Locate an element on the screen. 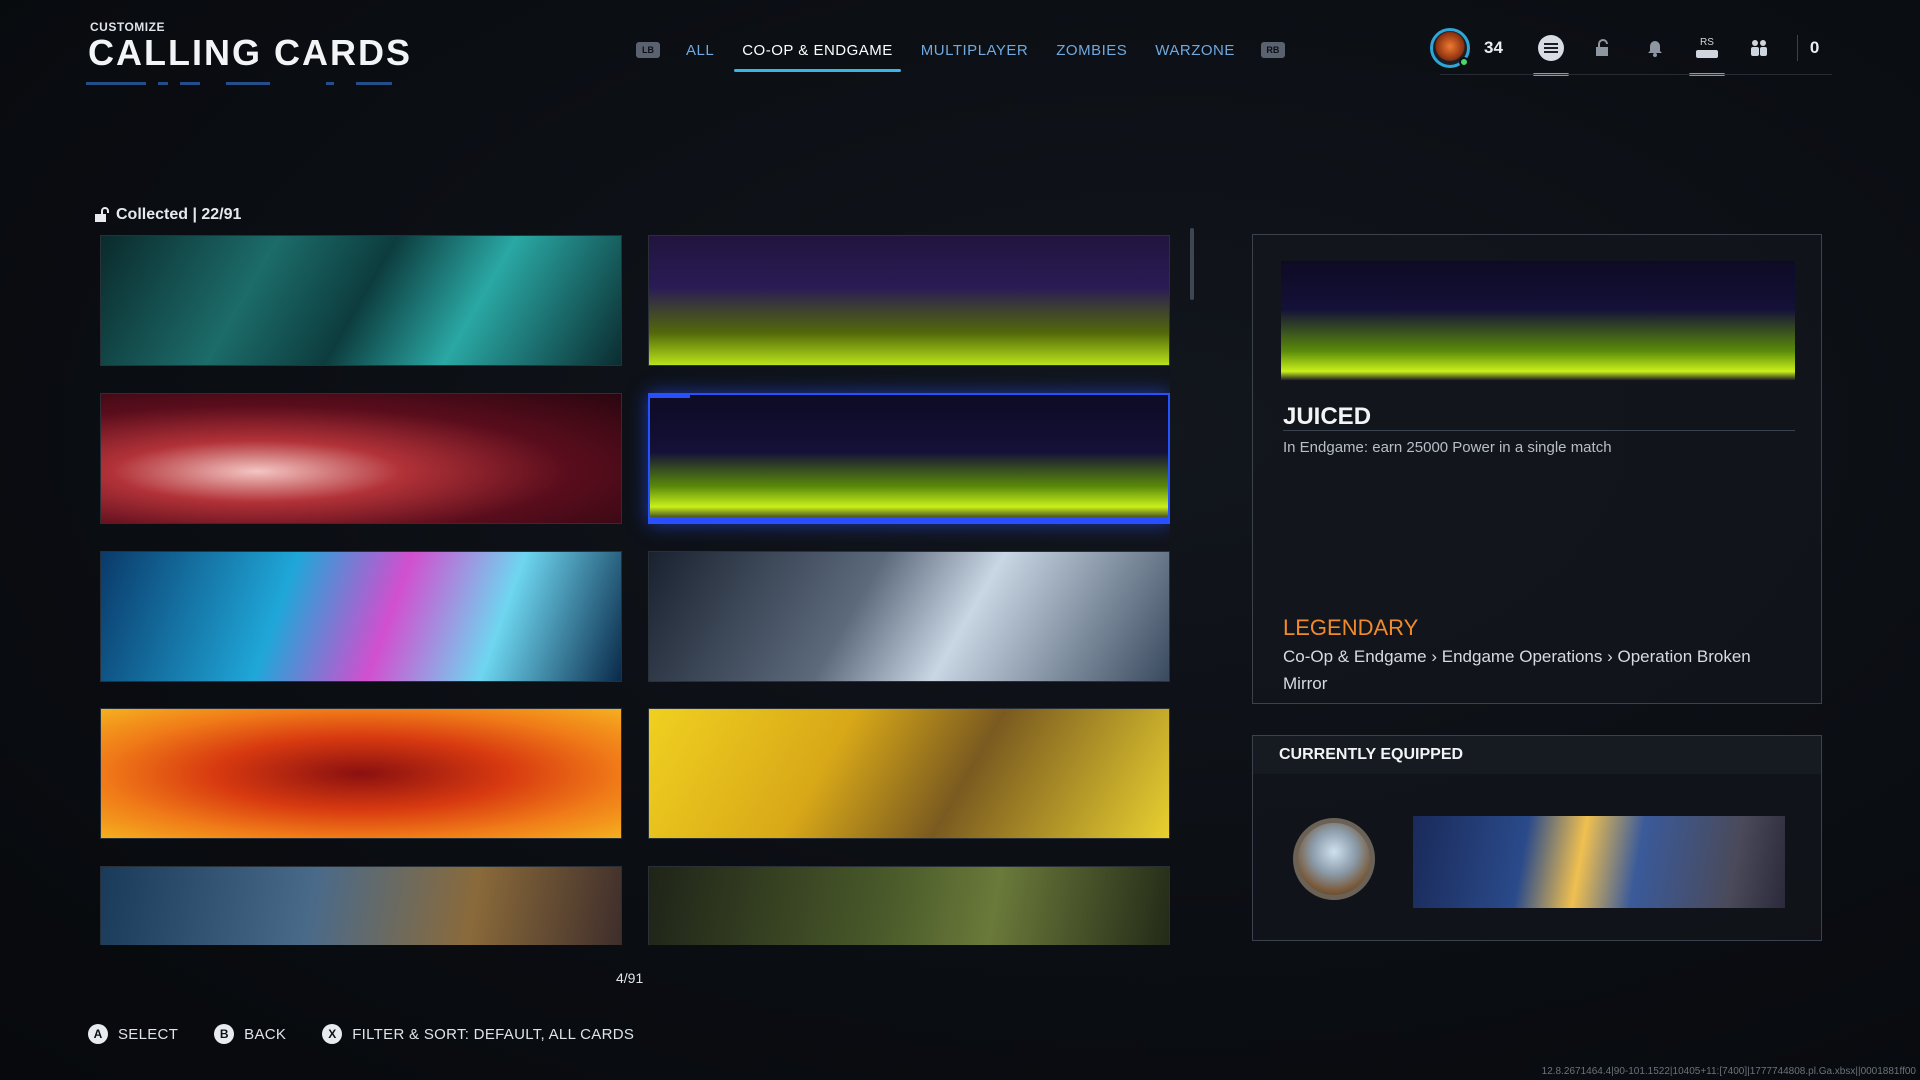 Image resolution: width=1920 pixels, height=1080 pixels. lock-icon is located at coordinates (1601, 47).